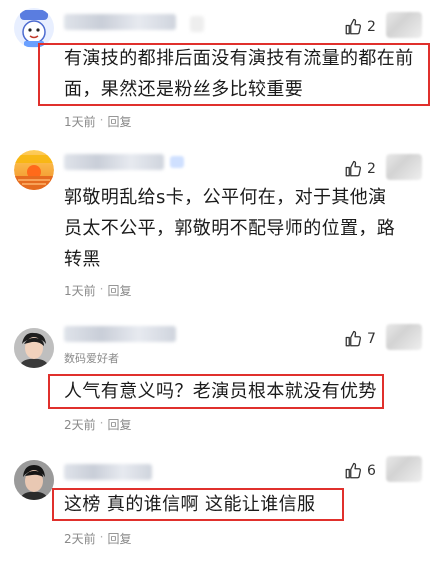  What do you see at coordinates (190, 504) in the screenshot?
I see `comment-text: 这榜 真的谁信啊 这能让谁信服` at bounding box center [190, 504].